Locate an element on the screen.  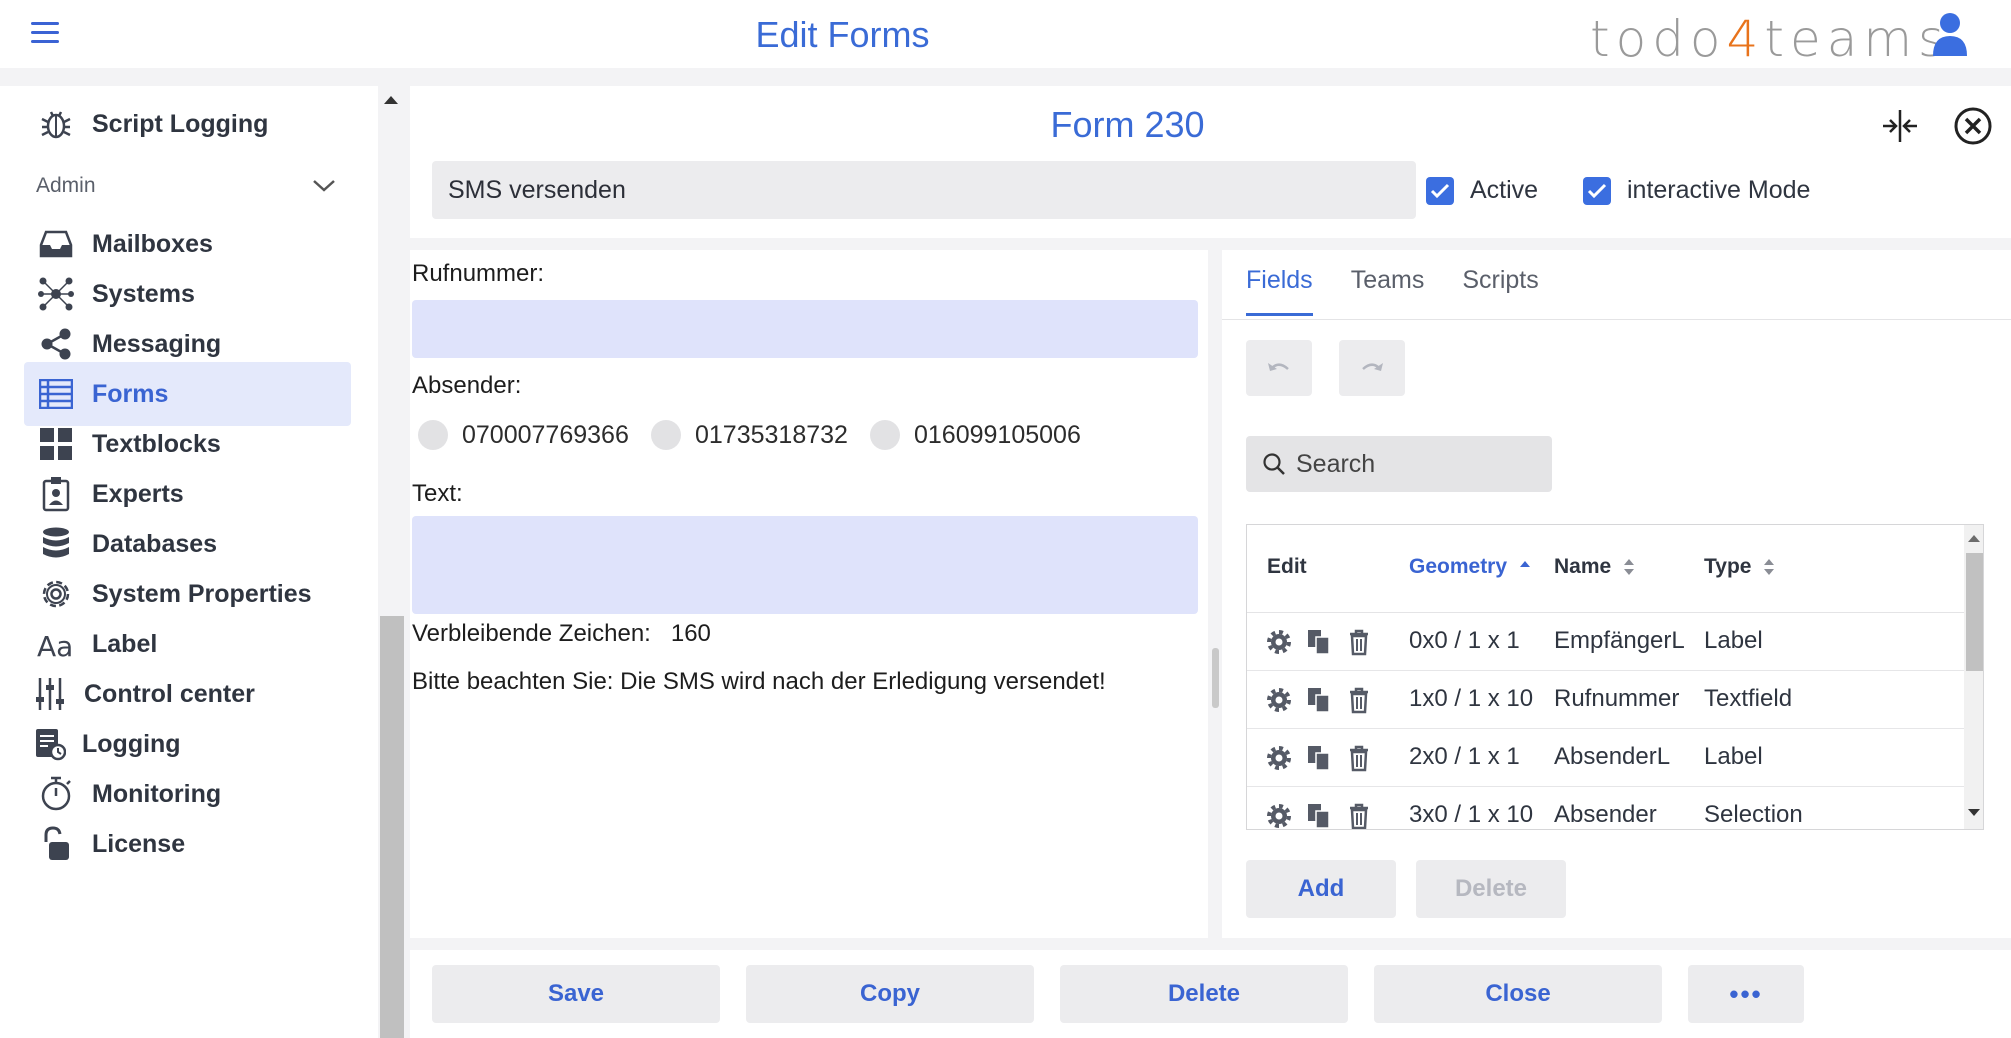
absender-label: Absender: is located at coordinates (467, 385).